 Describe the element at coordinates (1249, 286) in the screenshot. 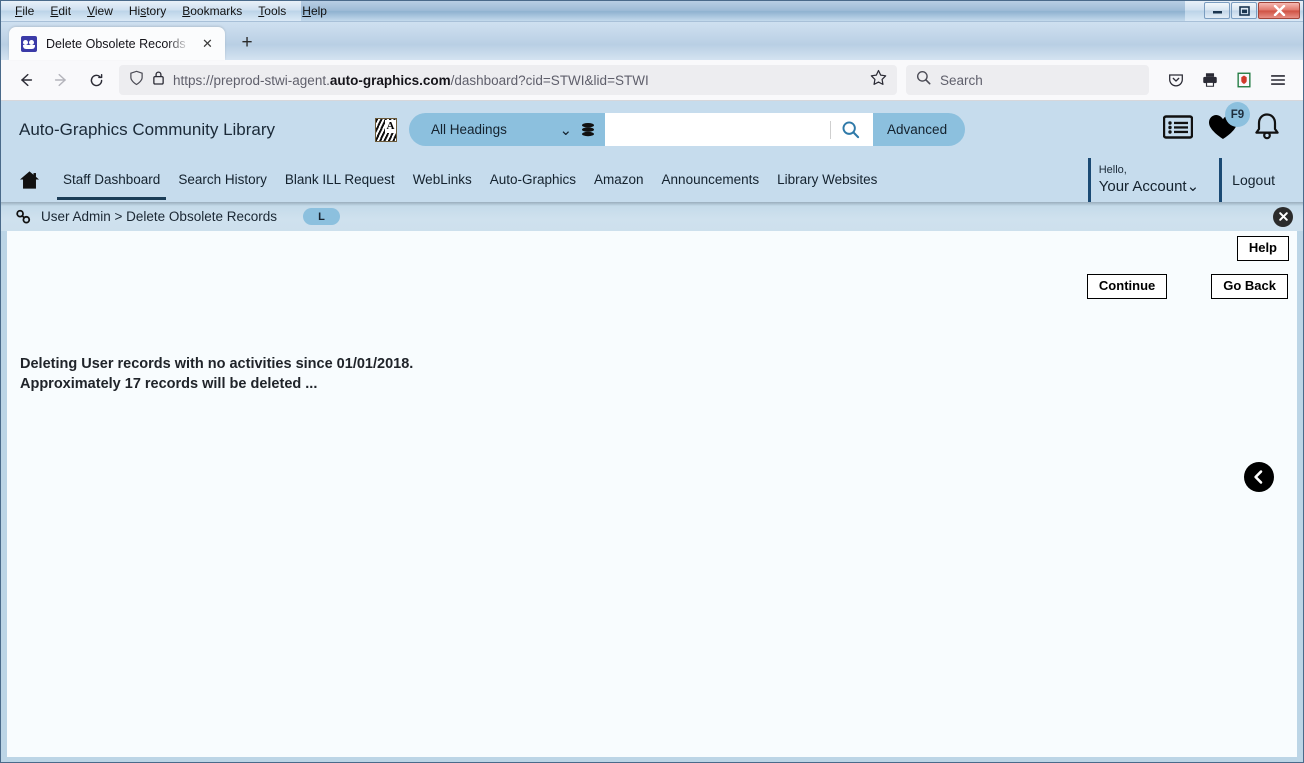

I see `go-back-button: Go Back` at that location.